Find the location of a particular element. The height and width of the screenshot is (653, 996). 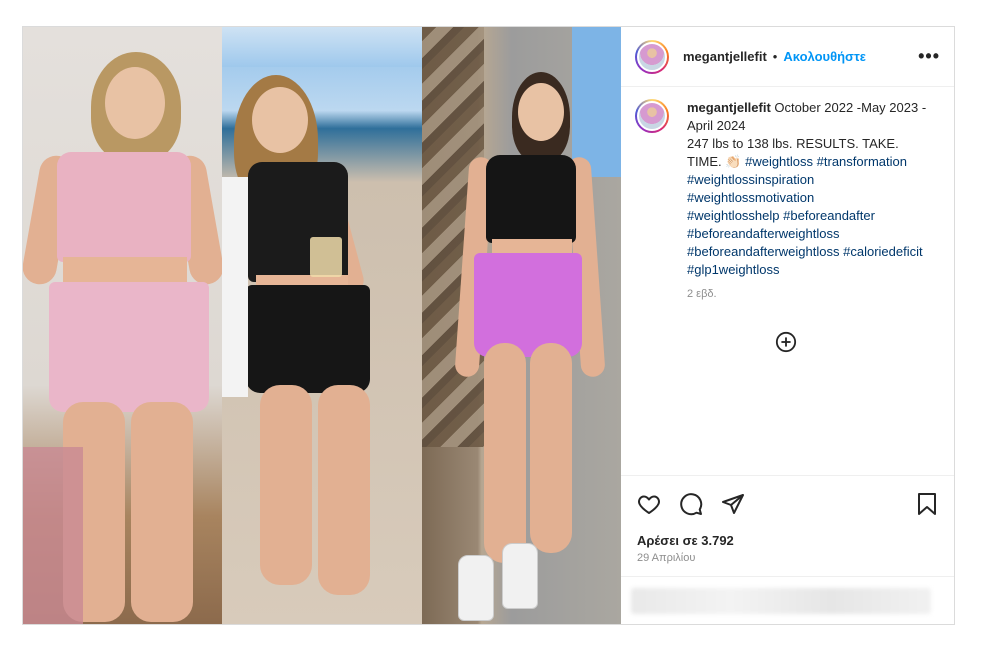

follow-button: Ακολουθήστε is located at coordinates (824, 56).